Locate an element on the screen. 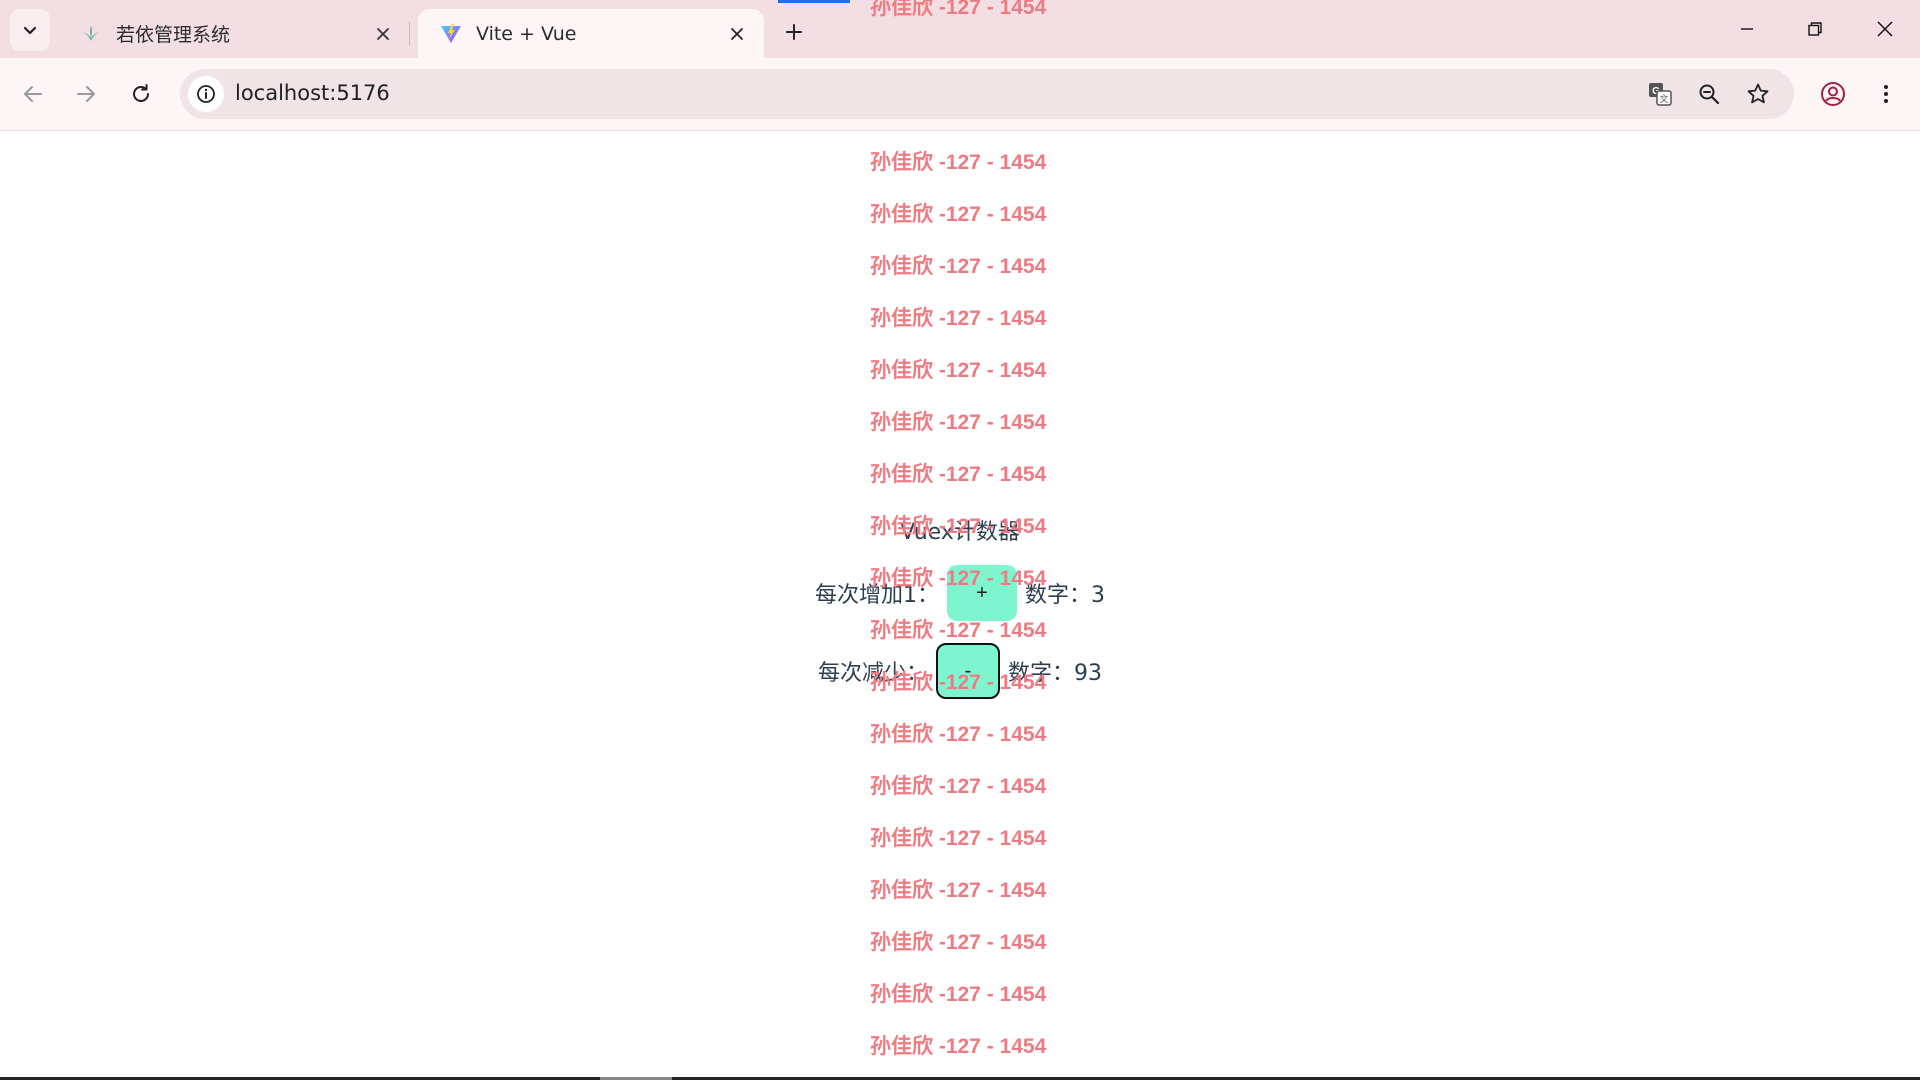  browser-toolbar: localhost:5176 G文 is located at coordinates (960, 94).